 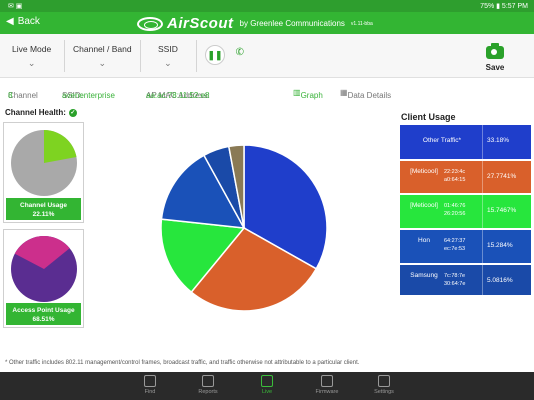 I want to click on client-usage-value: 15.284%, so click(x=500, y=245).